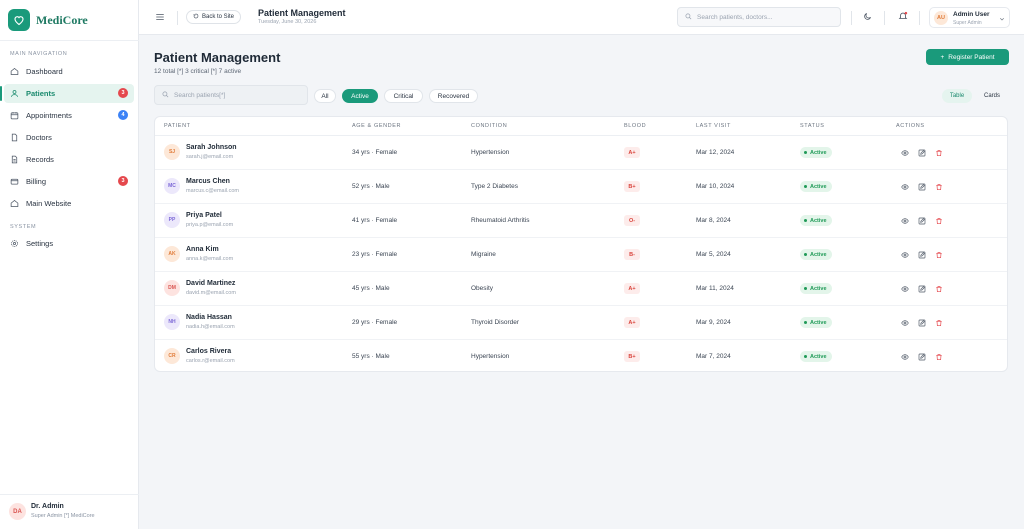 This screenshot has height=529, width=1024. Describe the element at coordinates (403, 96) in the screenshot. I see `filter-critical: Critical` at that location.